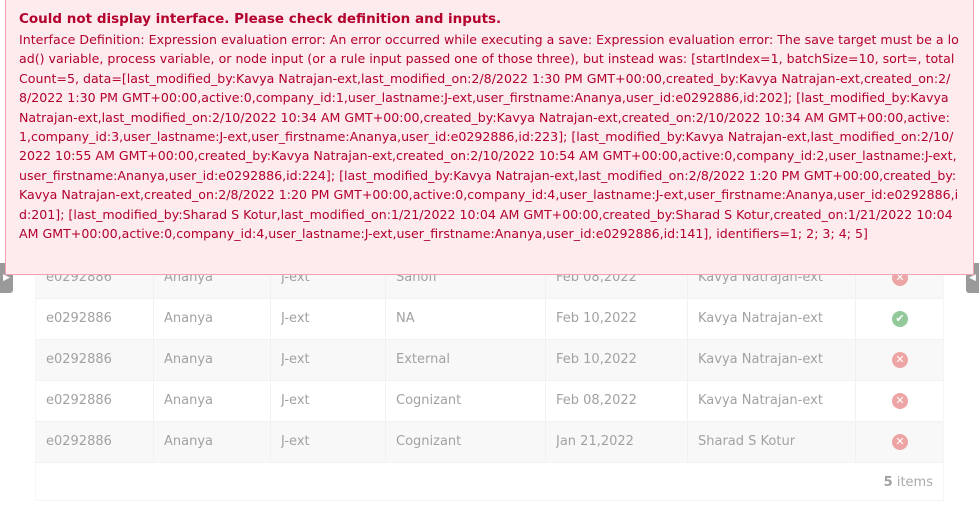 Image resolution: width=979 pixels, height=514 pixels. I want to click on items-count: 5 items, so click(908, 482).